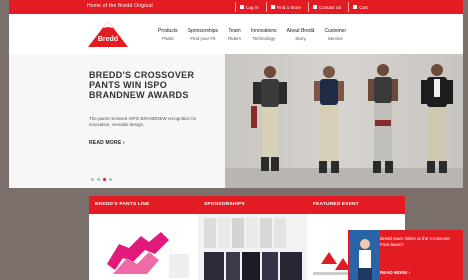  I want to click on cart-icon, so click(355, 7).